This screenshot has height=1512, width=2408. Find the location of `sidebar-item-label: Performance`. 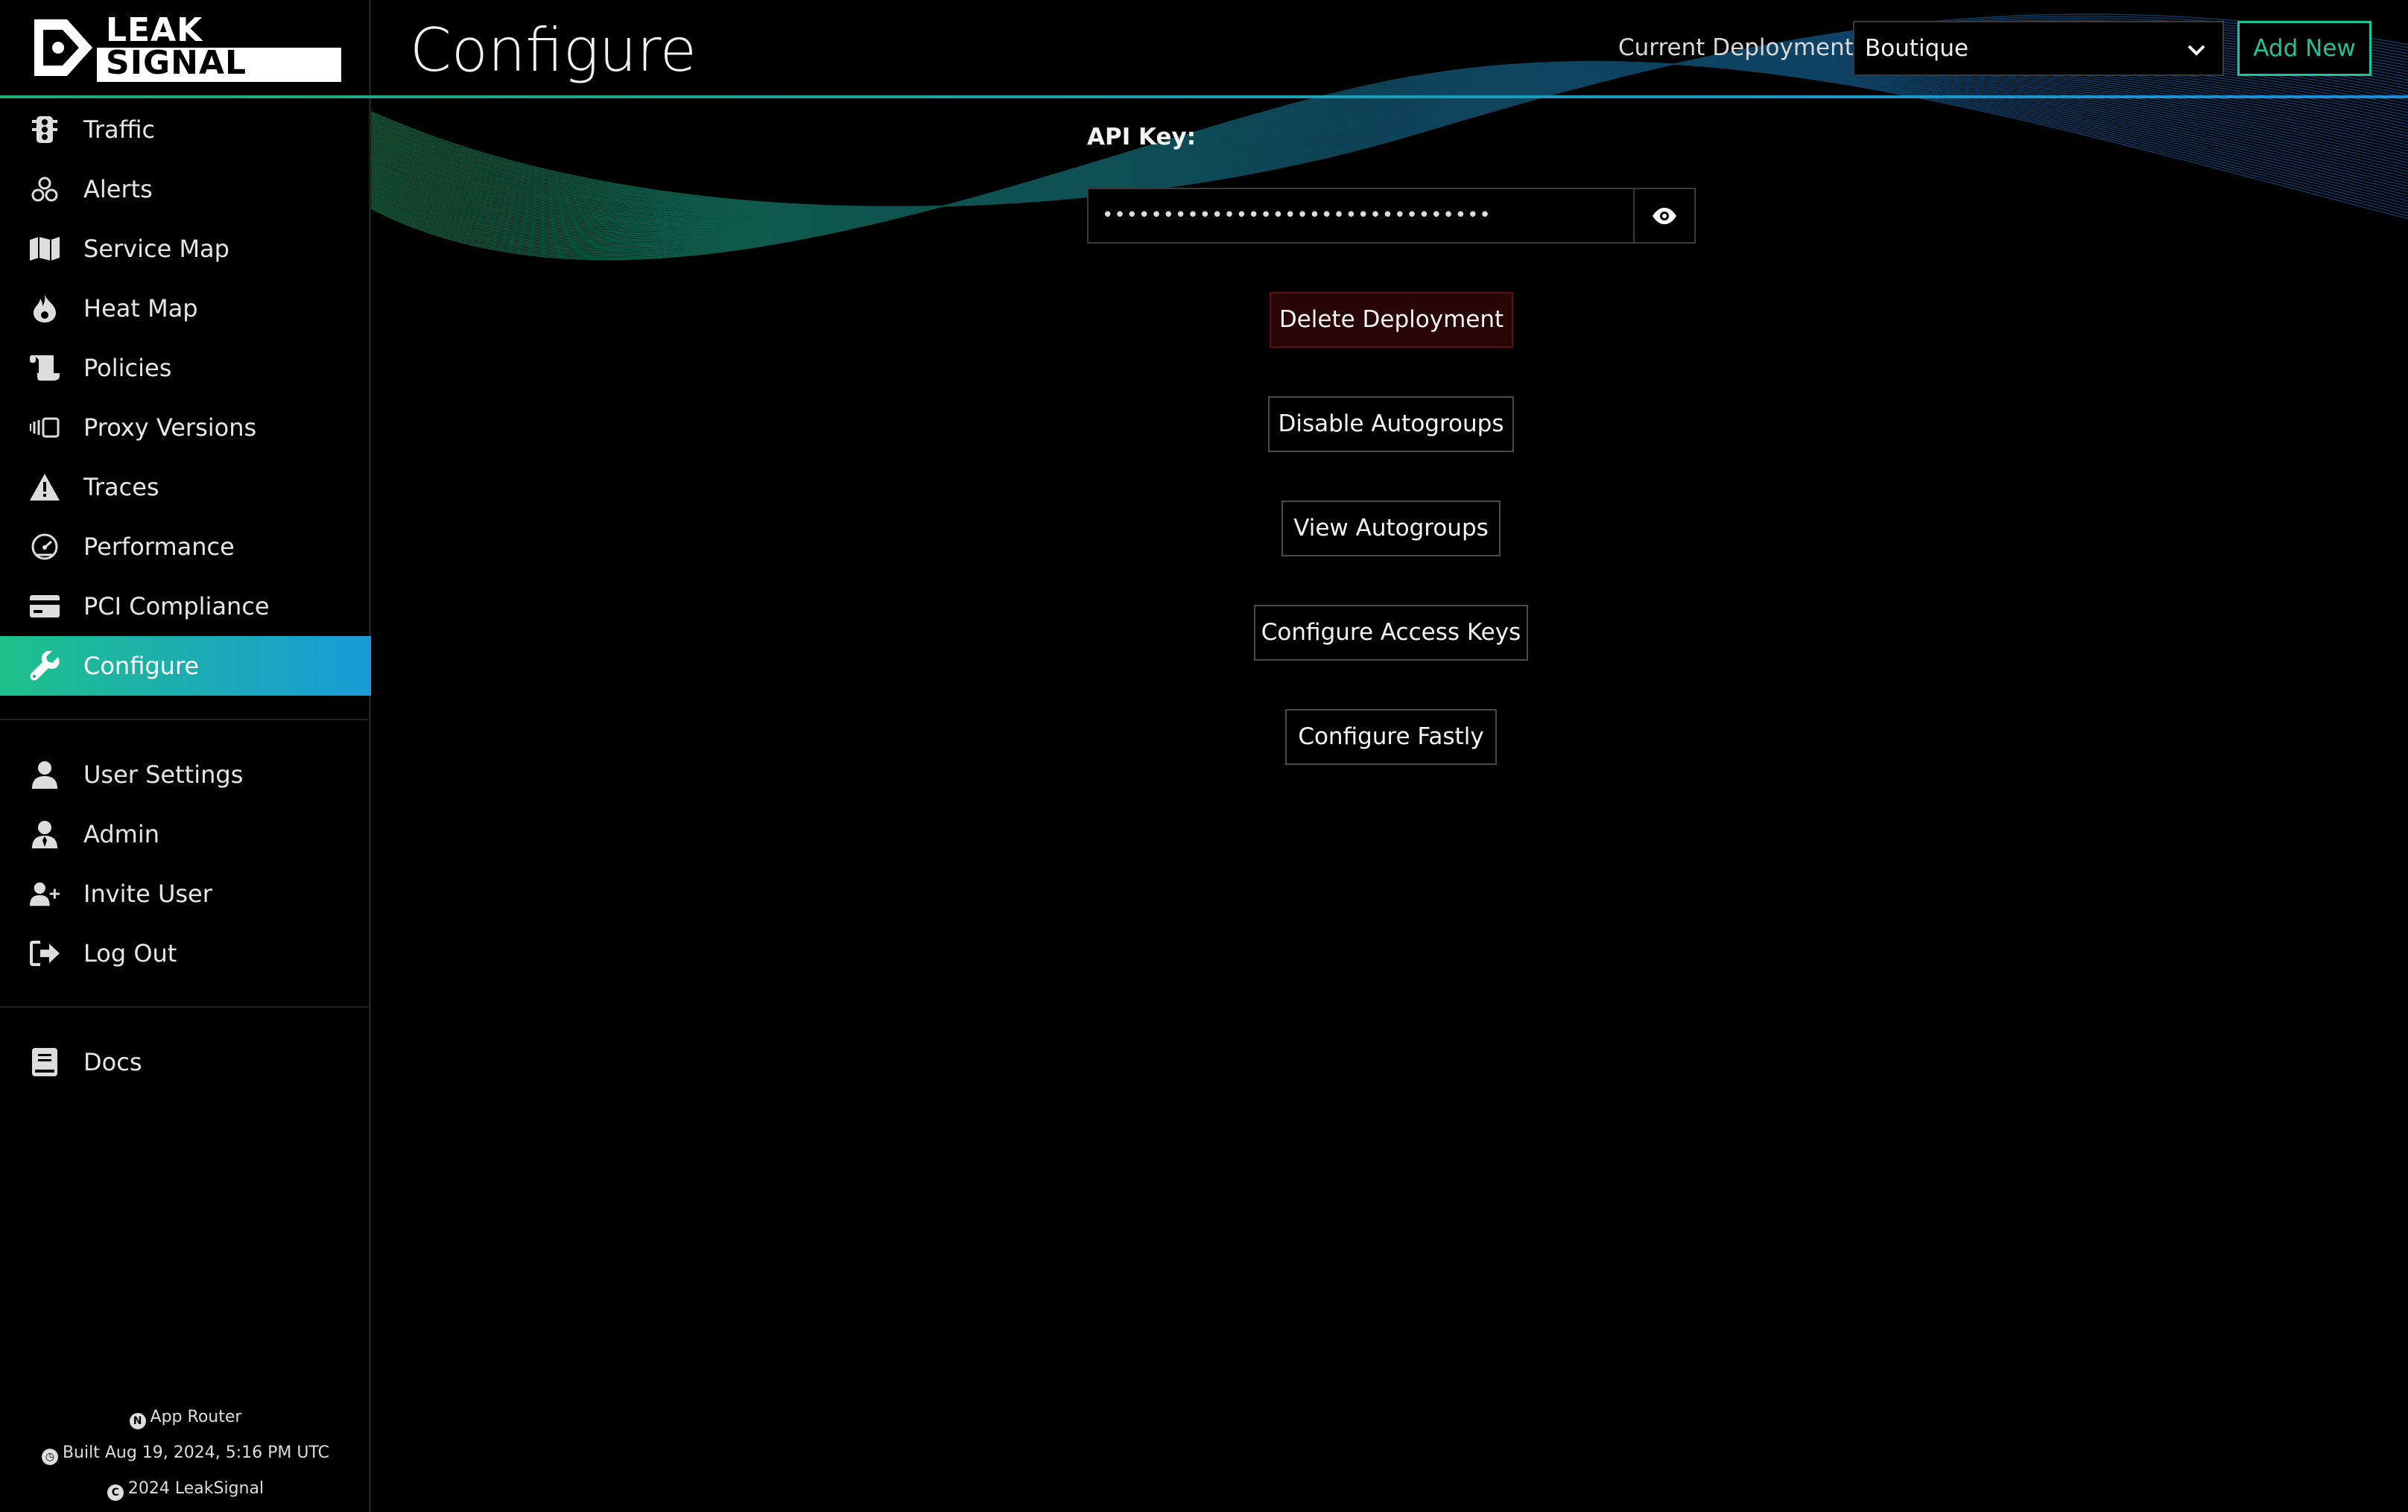

sidebar-item-label: Performance is located at coordinates (159, 547).